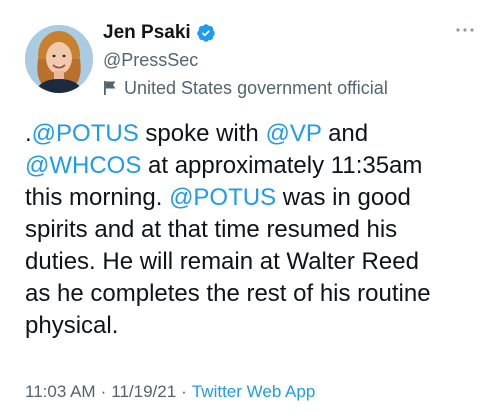 This screenshot has width=500, height=419. What do you see at coordinates (348, 133) in the screenshot?
I see `tweet-text-segment: and` at bounding box center [348, 133].